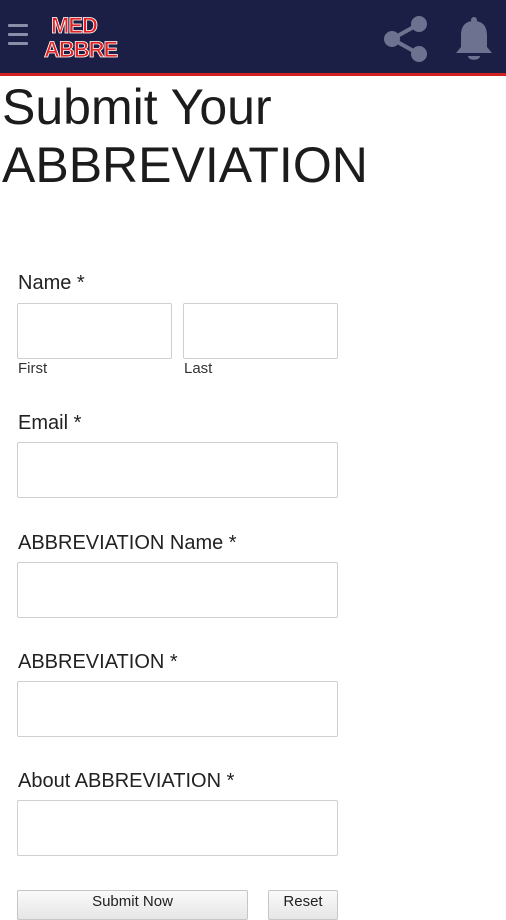  Describe the element at coordinates (137, 107) in the screenshot. I see `page-title-line-1: Submit Your` at that location.